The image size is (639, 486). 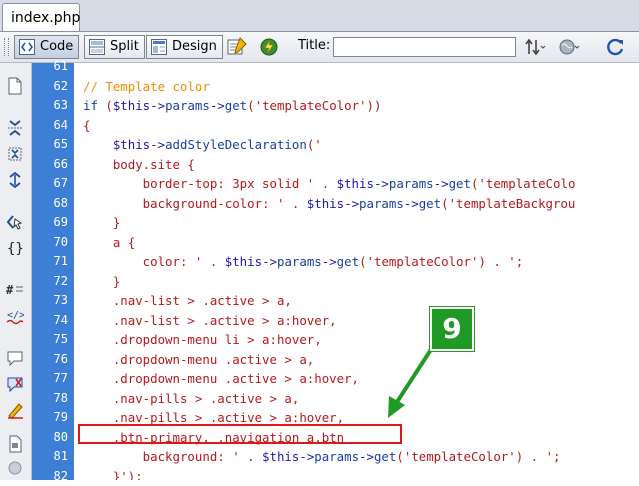 I want to click on step-number-badge: 9, so click(x=452, y=329).